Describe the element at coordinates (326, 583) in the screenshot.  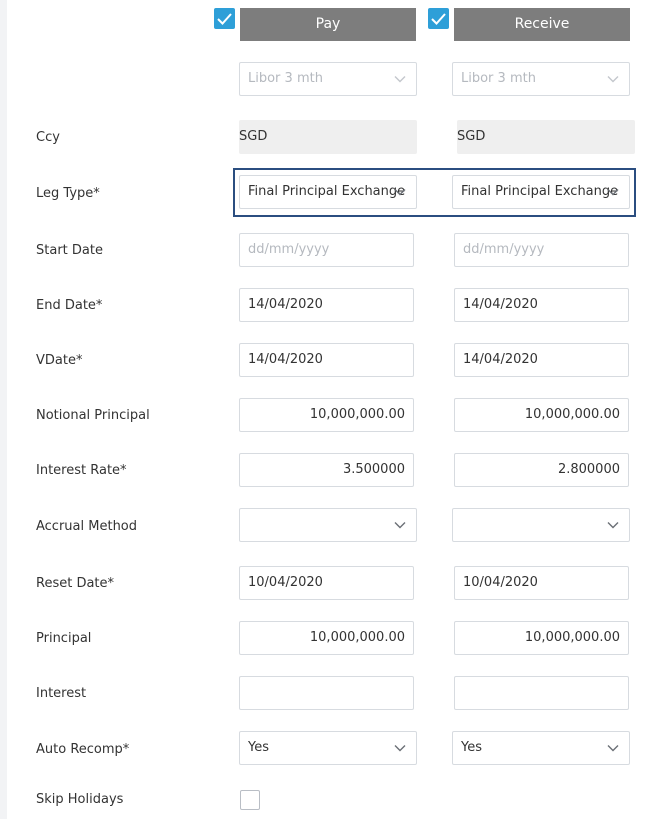
I see `pay-reset-date-input: 10/04/2020` at that location.